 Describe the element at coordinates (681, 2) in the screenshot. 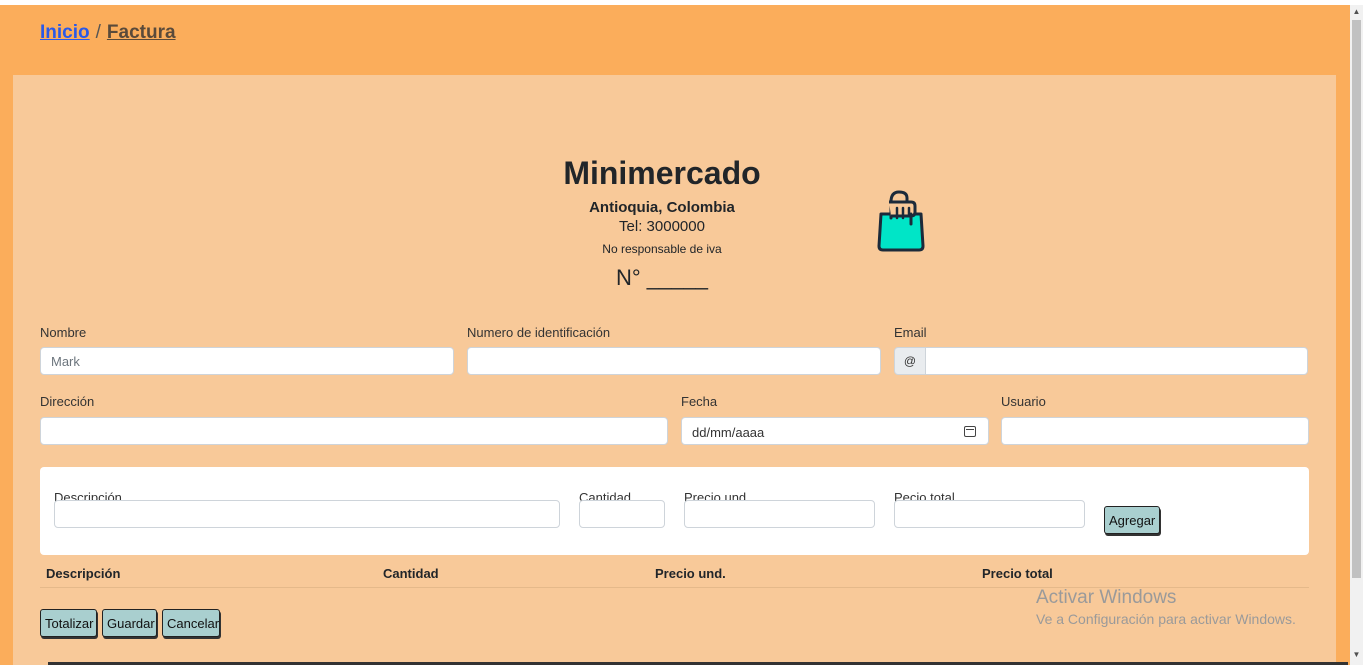

I see `window-top-edge` at that location.